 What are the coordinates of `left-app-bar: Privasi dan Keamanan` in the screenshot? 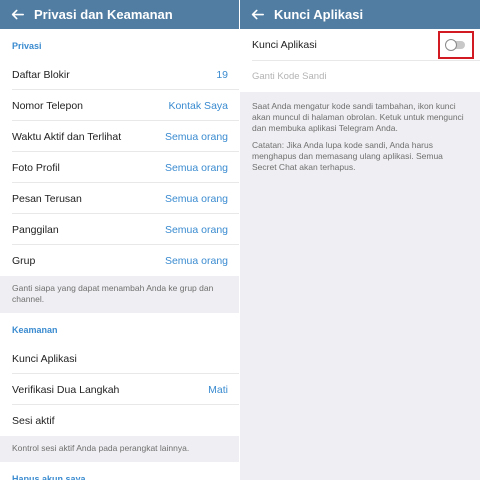 It's located at (120, 14).